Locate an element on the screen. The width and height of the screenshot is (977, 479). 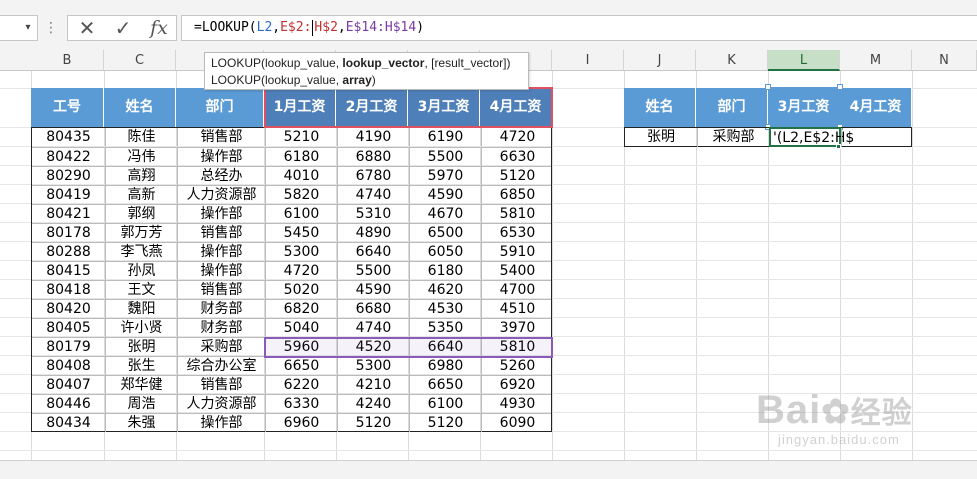
cell-feb: 5310 is located at coordinates (373, 214).